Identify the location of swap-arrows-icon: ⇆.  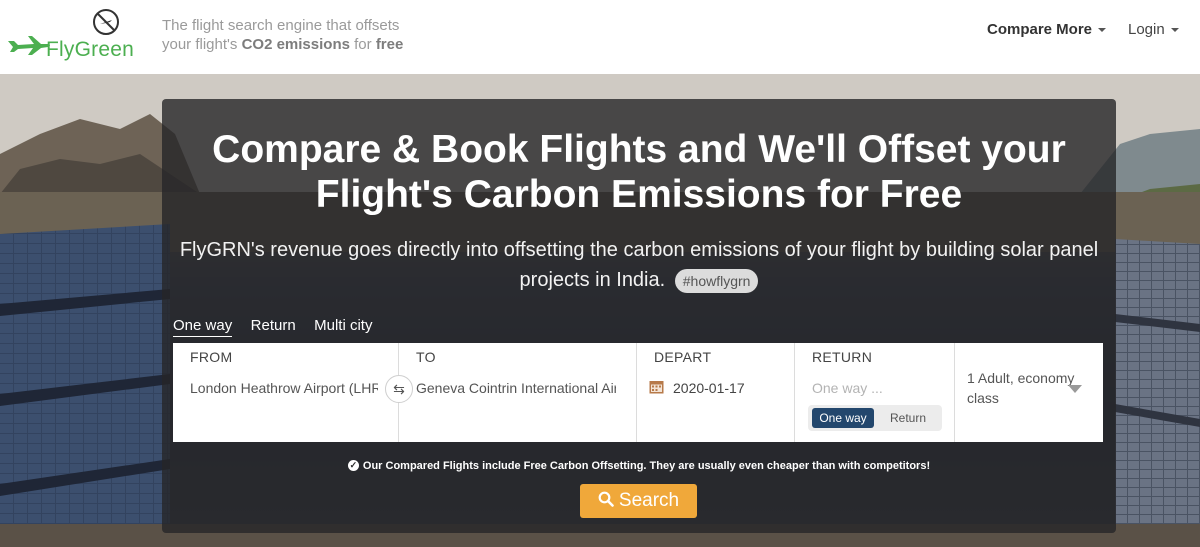
(399, 389).